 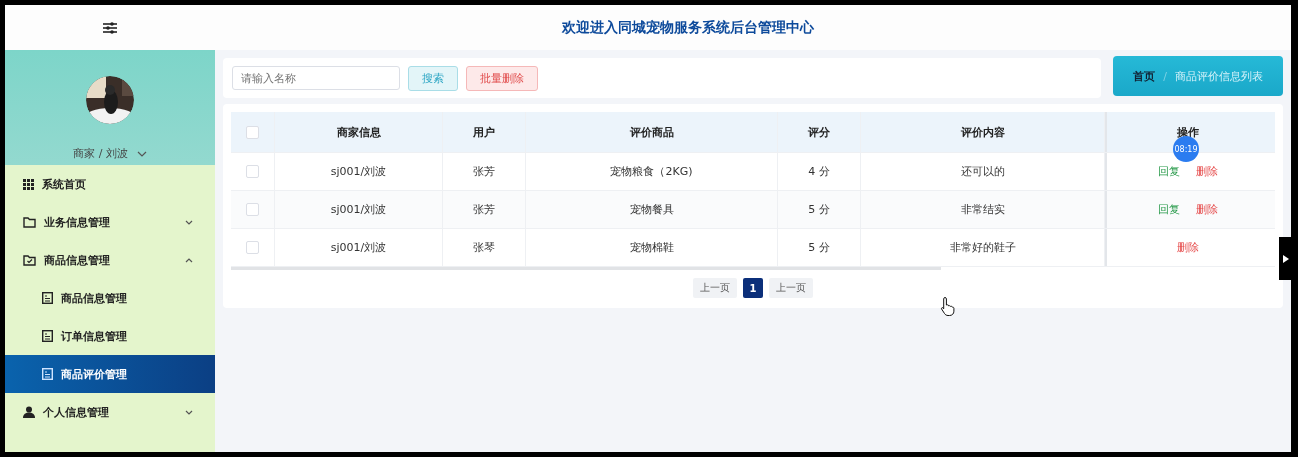 What do you see at coordinates (983, 132) in the screenshot?
I see `column-header: 评价内容` at bounding box center [983, 132].